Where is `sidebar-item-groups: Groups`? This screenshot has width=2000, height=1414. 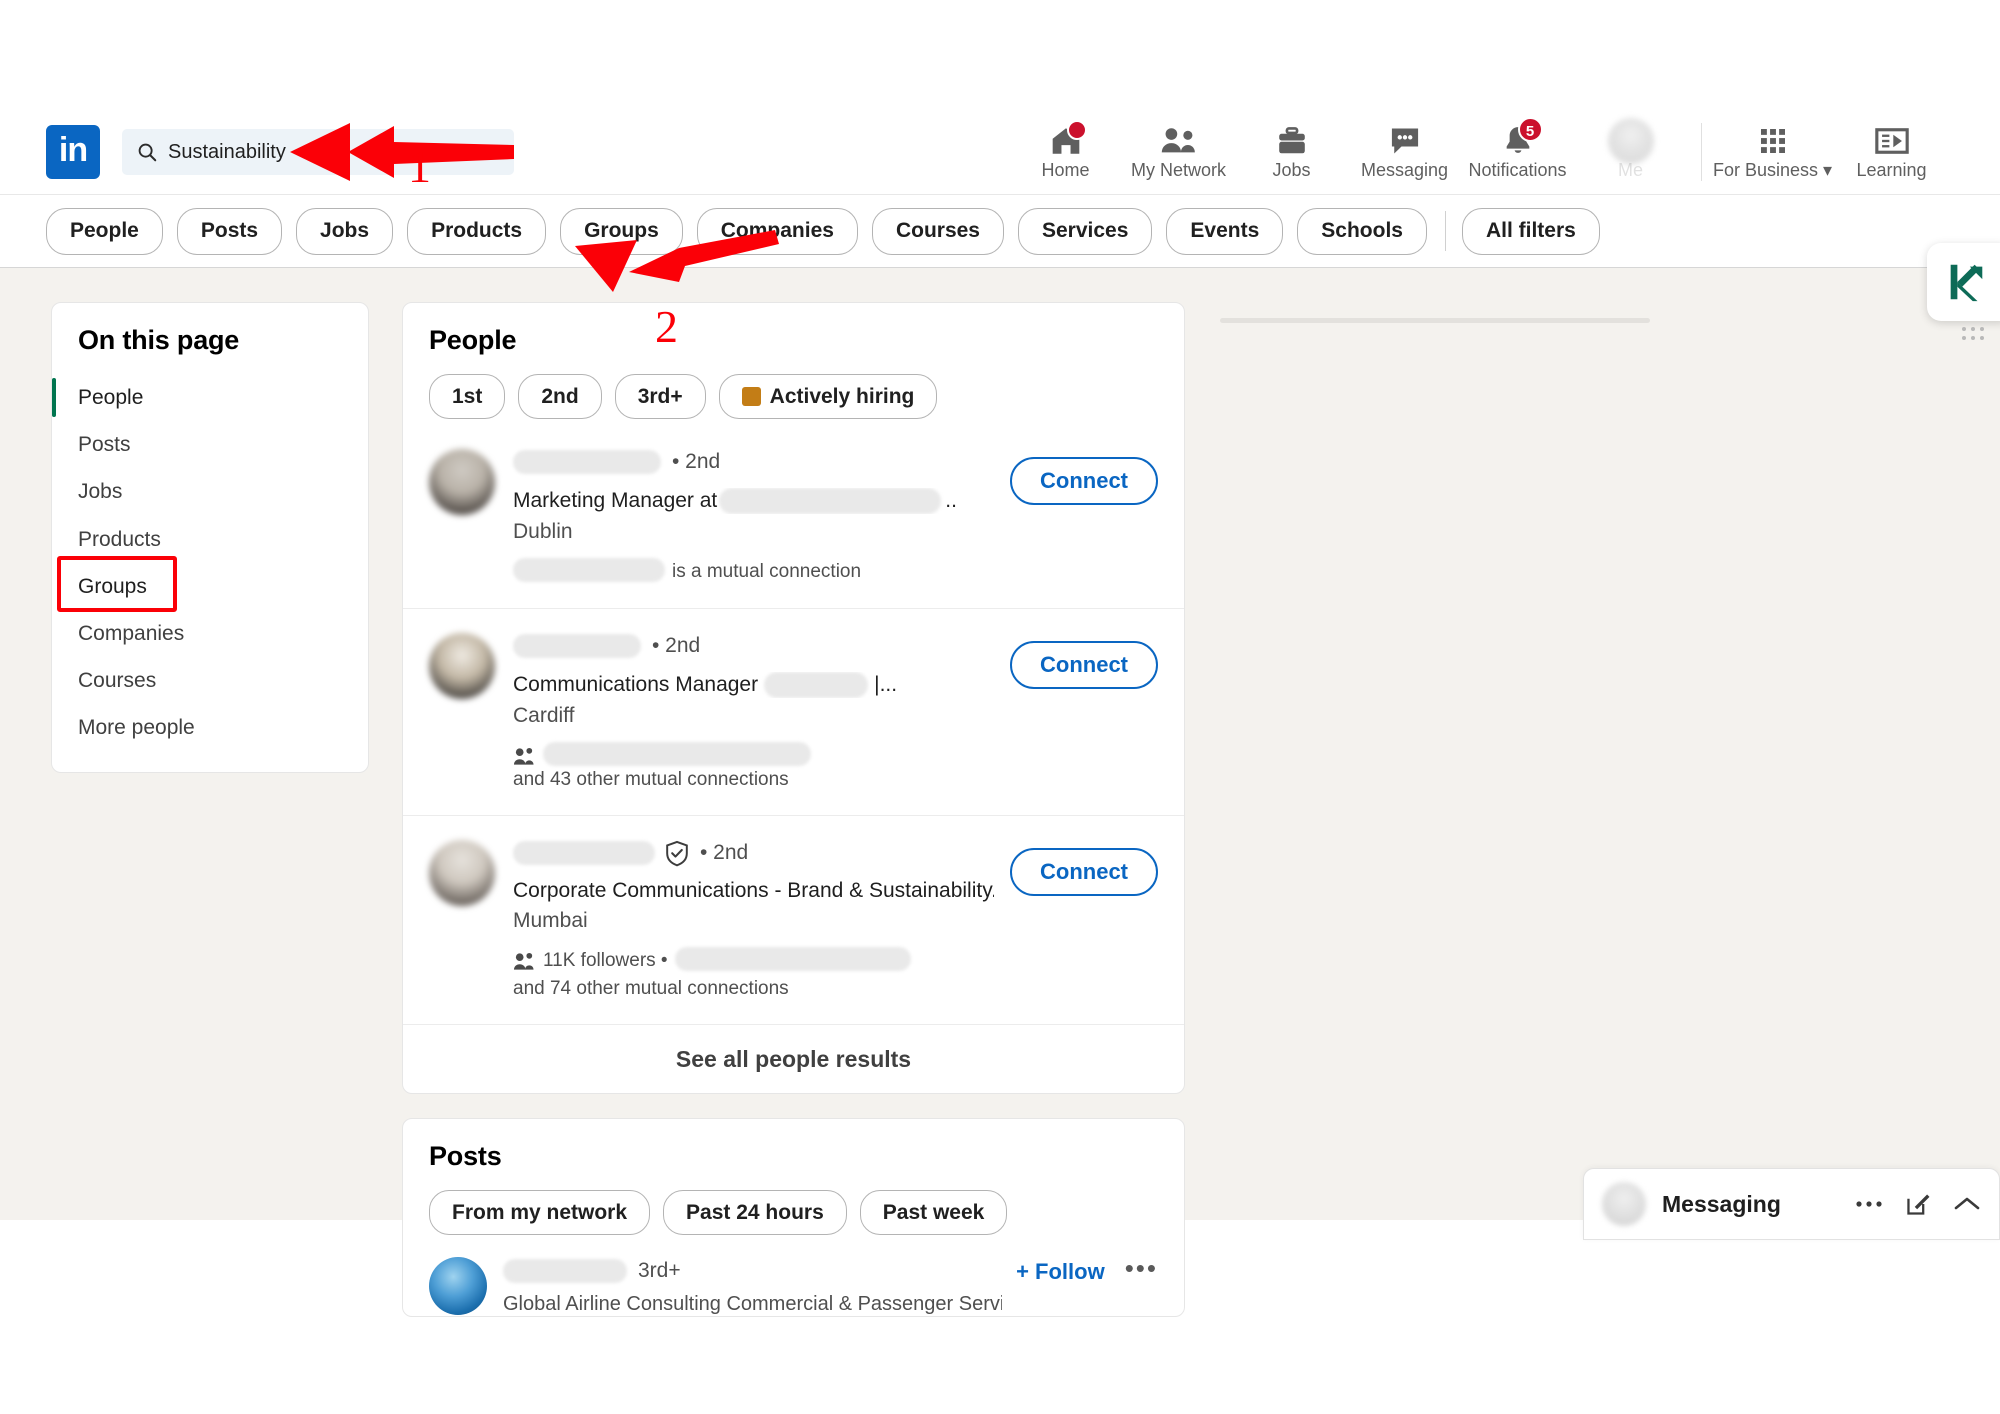 sidebar-item-groups: Groups is located at coordinates (210, 586).